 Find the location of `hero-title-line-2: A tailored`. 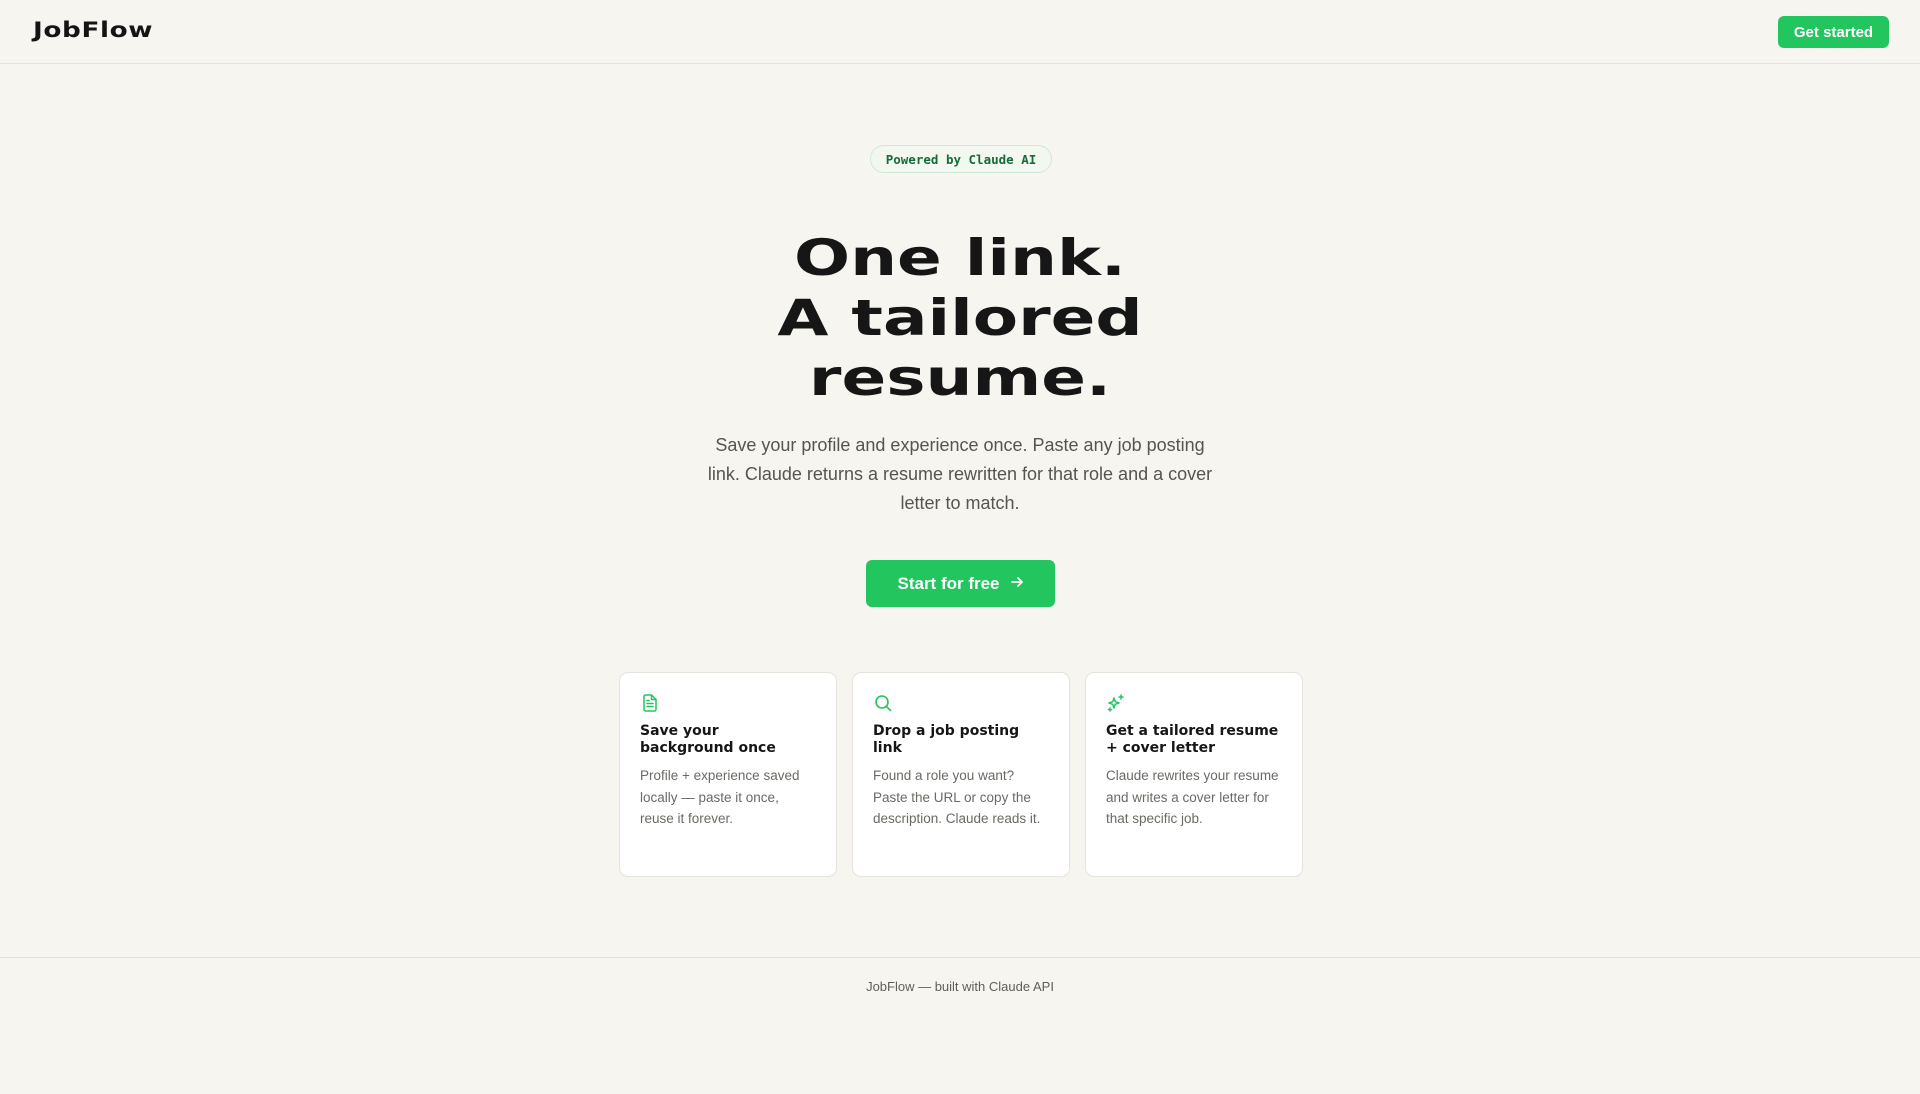

hero-title-line-2: A tailored is located at coordinates (960, 318).